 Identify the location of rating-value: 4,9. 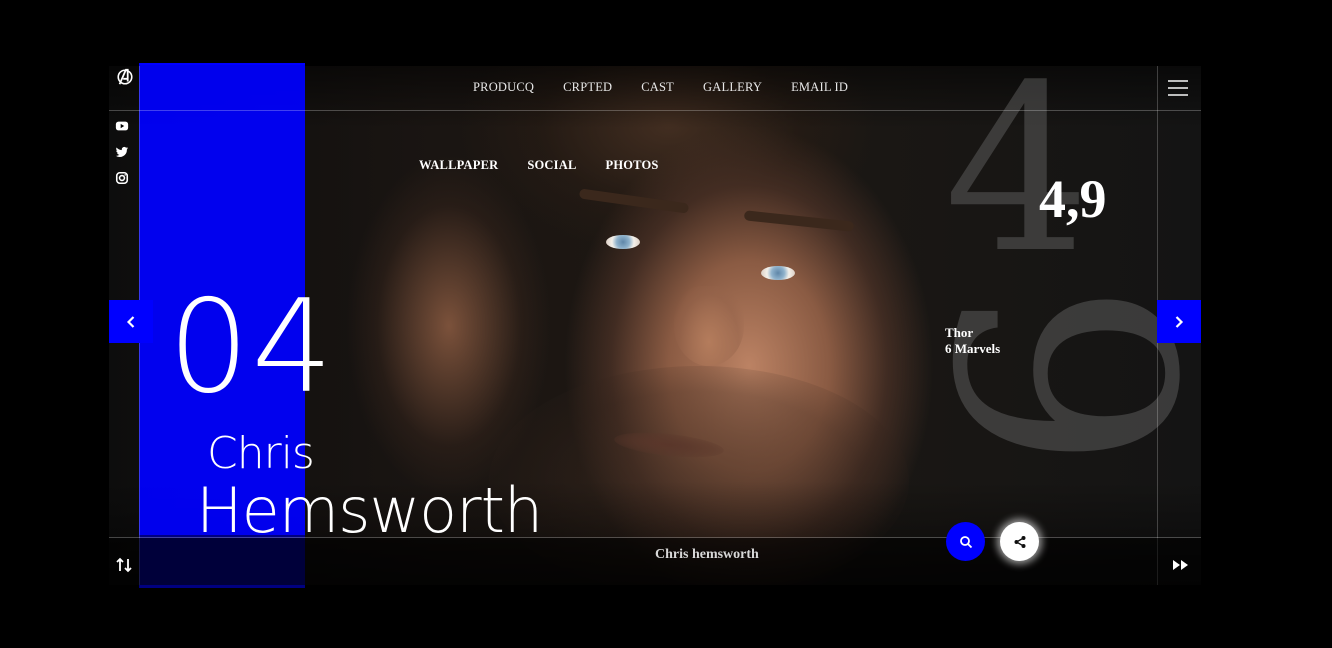
(1073, 199).